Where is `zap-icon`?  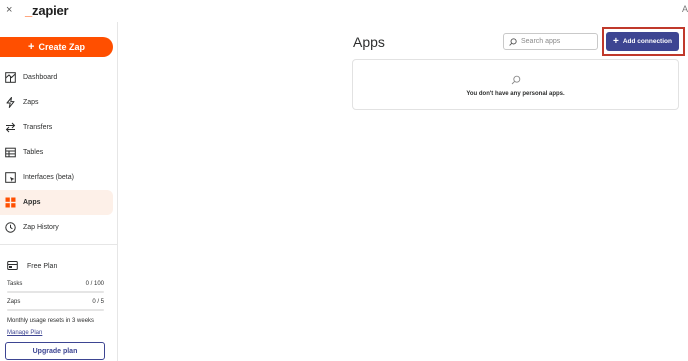 zap-icon is located at coordinates (10, 102).